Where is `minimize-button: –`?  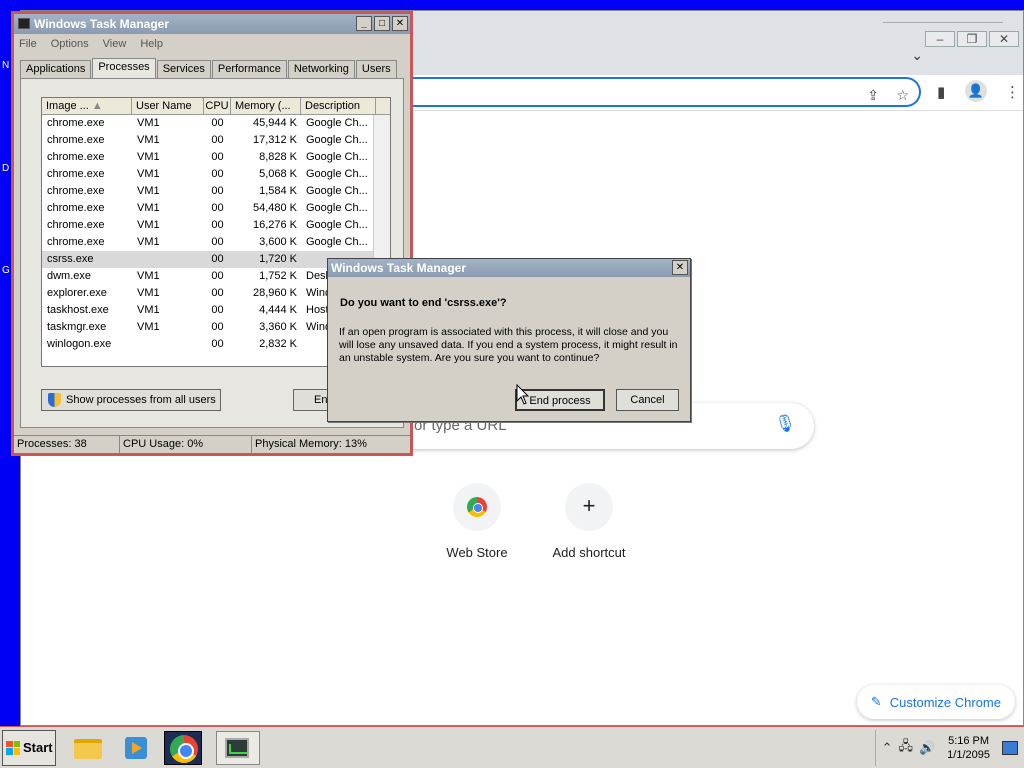 minimize-button: – is located at coordinates (940, 39).